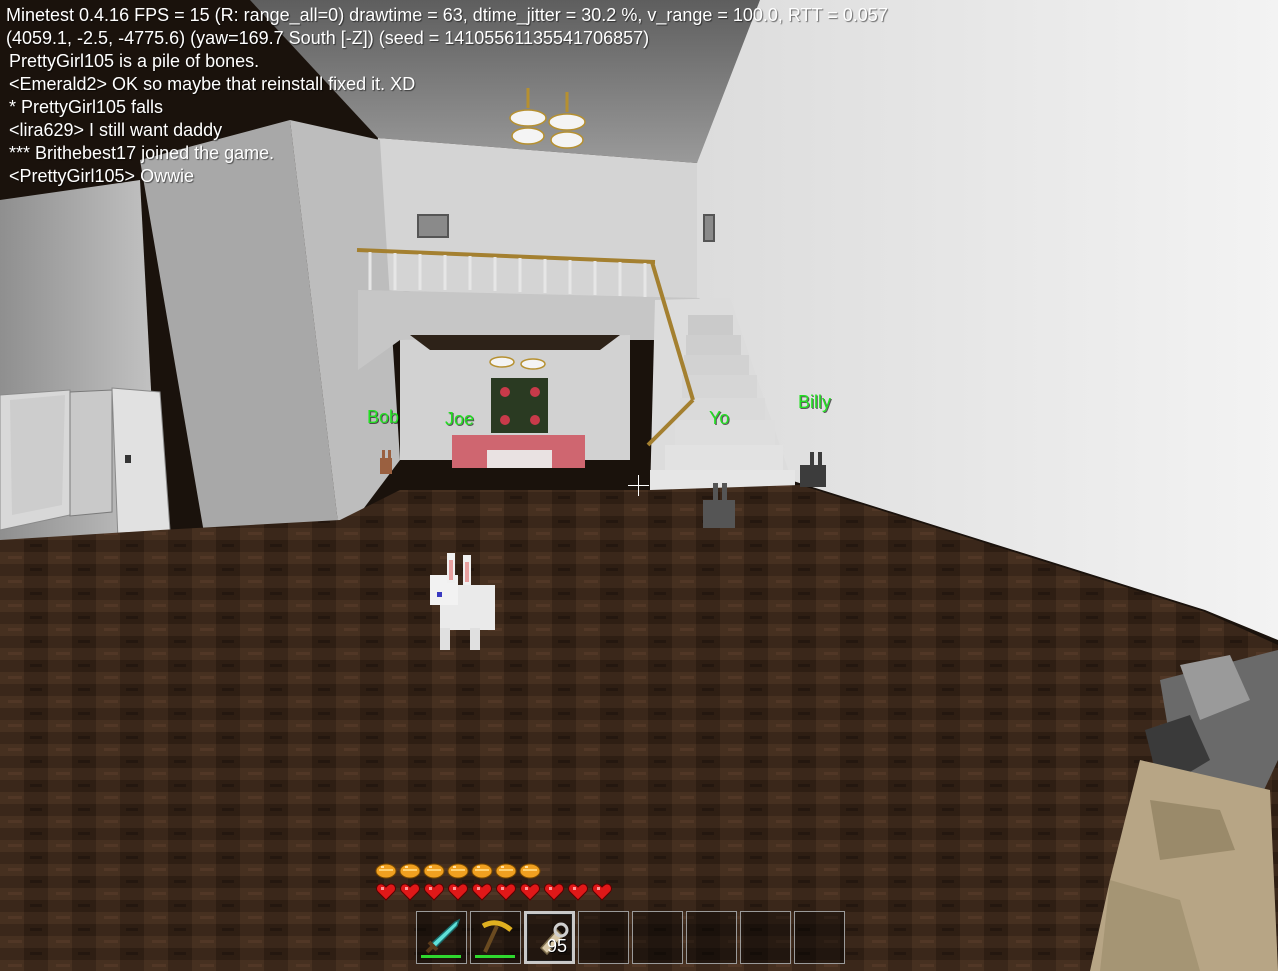  I want to click on chat-message: <PrettyGirl105> Owwie, so click(102, 176).